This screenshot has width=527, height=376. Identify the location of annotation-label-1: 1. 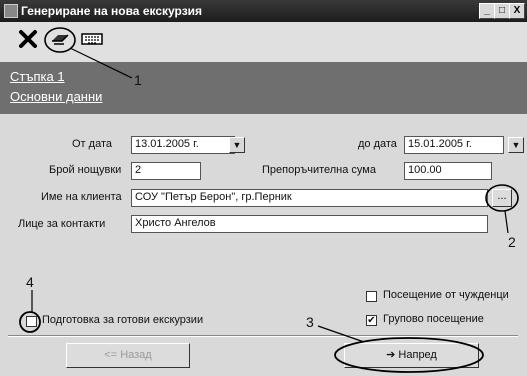
(138, 80).